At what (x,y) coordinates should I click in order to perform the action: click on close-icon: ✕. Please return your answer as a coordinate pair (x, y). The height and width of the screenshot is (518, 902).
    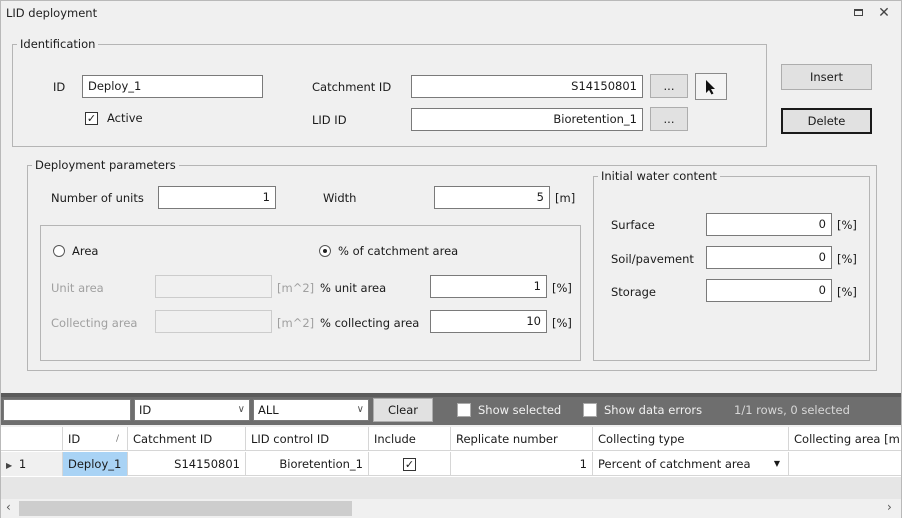
    Looking at the image, I should click on (884, 13).